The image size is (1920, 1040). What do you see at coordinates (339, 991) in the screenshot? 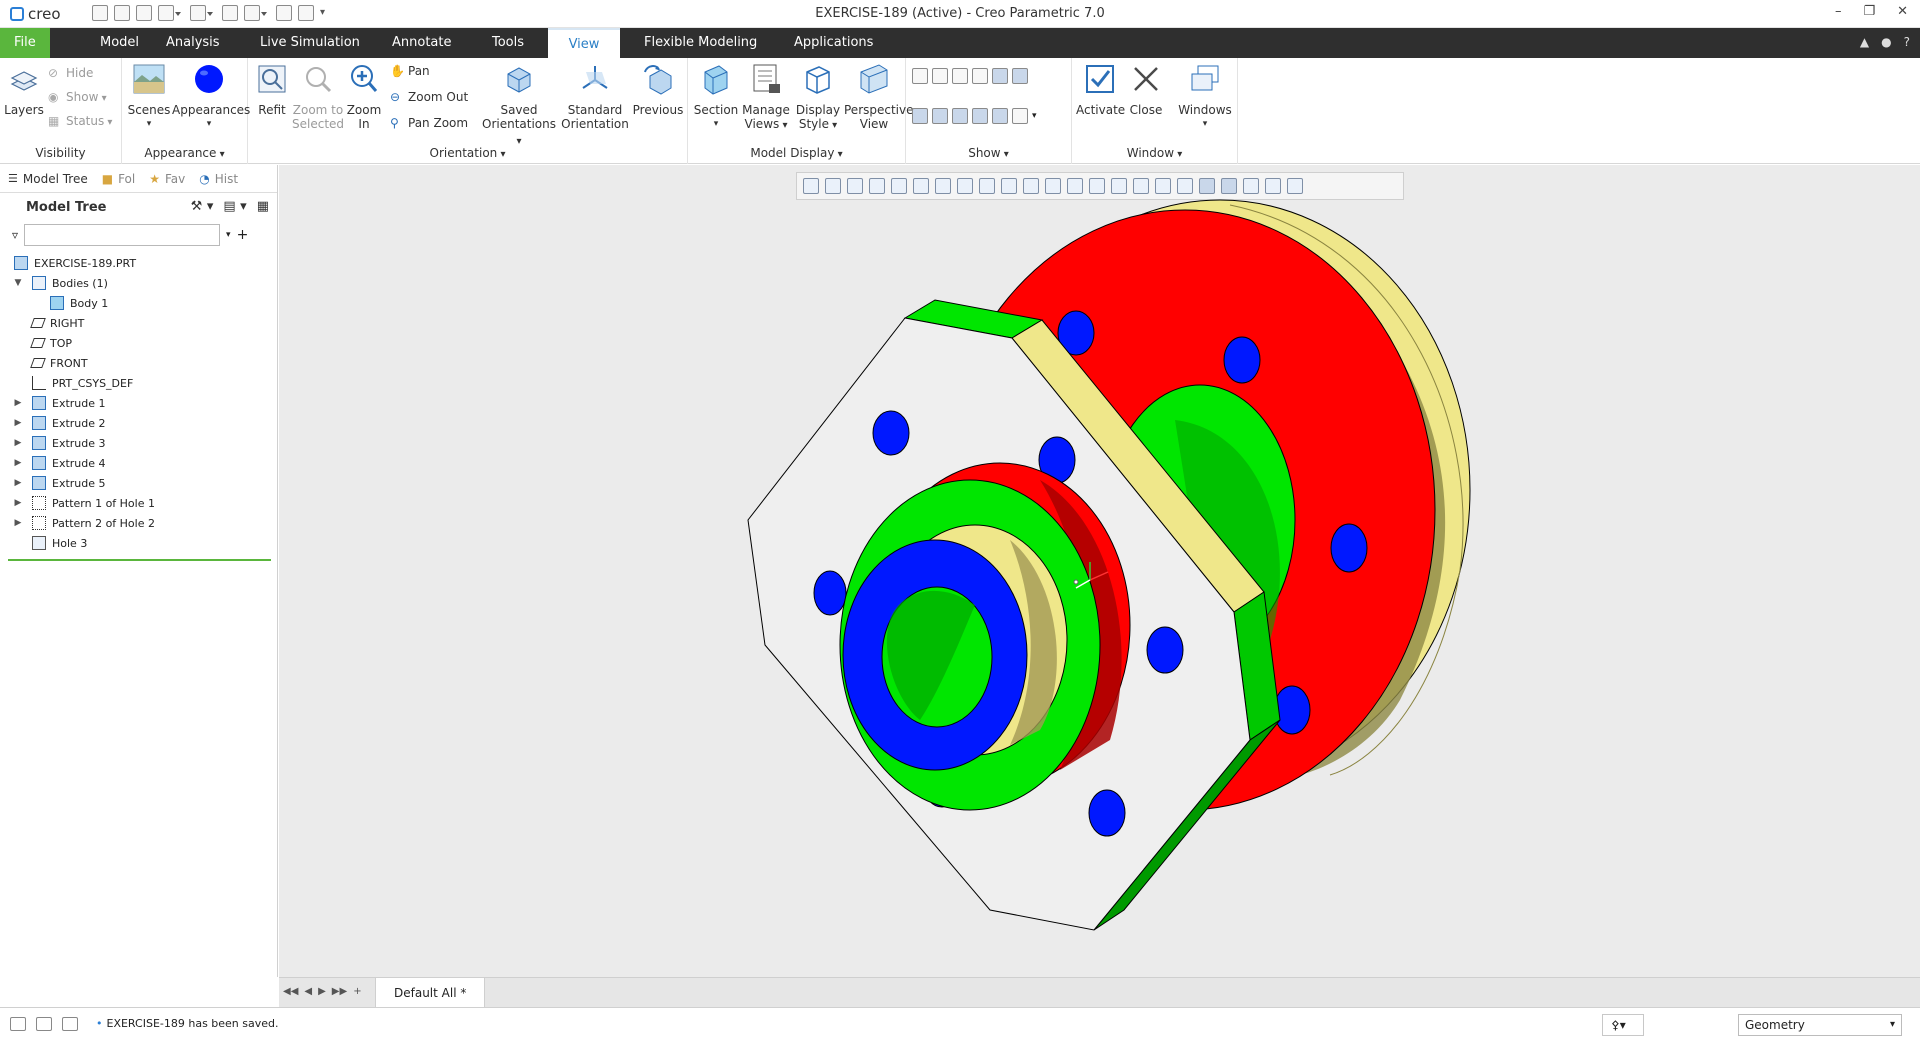
I see `last-tab-icon: ▶▶` at bounding box center [339, 991].